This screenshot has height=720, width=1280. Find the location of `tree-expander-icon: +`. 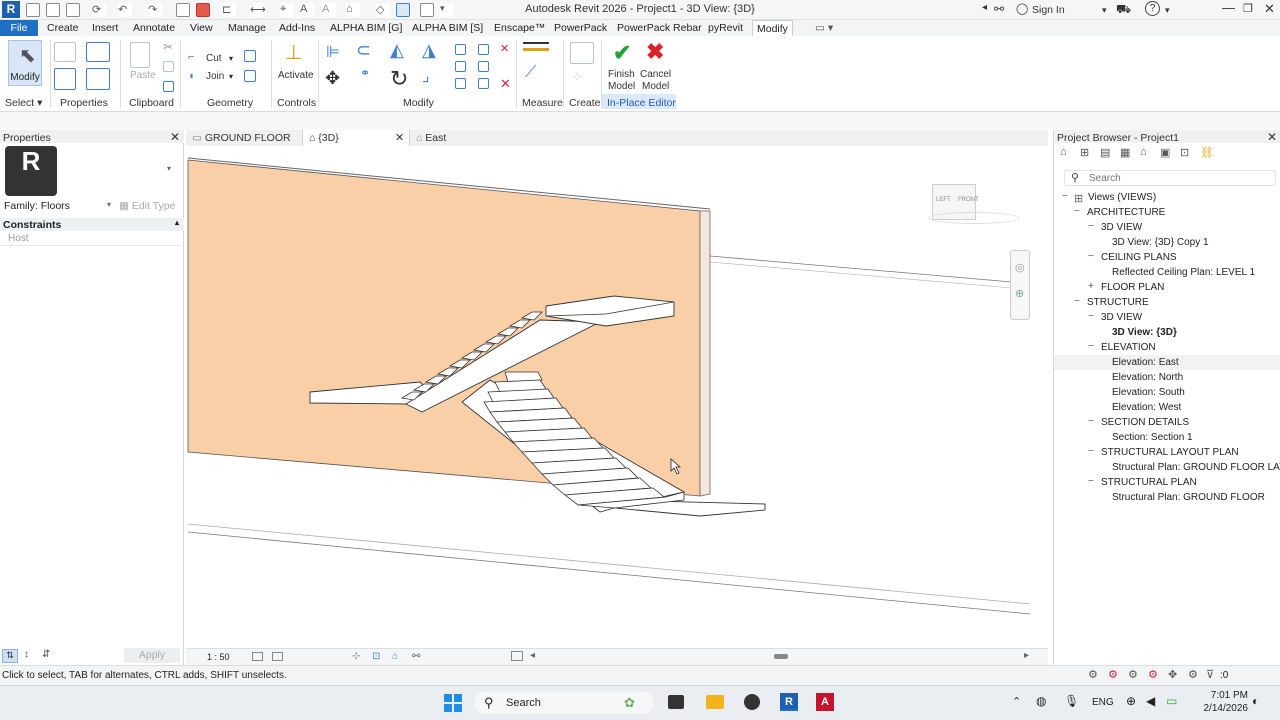

tree-expander-icon: + is located at coordinates (1091, 286).